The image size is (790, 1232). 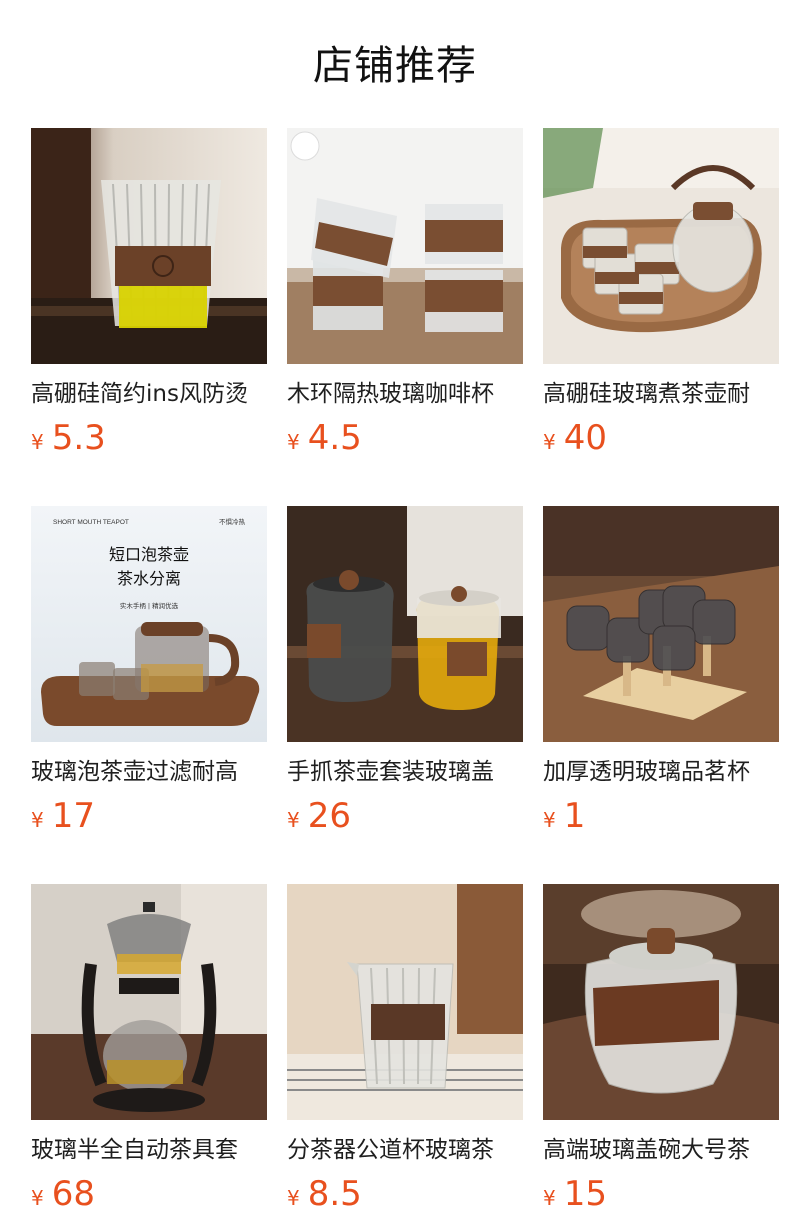 What do you see at coordinates (334, 438) in the screenshot?
I see `price-value: 4.5` at bounding box center [334, 438].